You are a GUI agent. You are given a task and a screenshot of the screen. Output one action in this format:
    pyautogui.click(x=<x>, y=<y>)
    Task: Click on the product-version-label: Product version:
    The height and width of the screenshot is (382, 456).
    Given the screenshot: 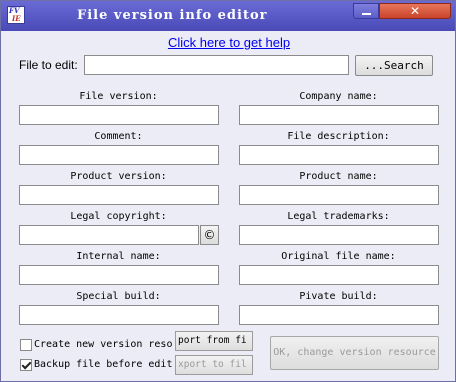 What is the action you would take?
    pyautogui.click(x=118, y=176)
    